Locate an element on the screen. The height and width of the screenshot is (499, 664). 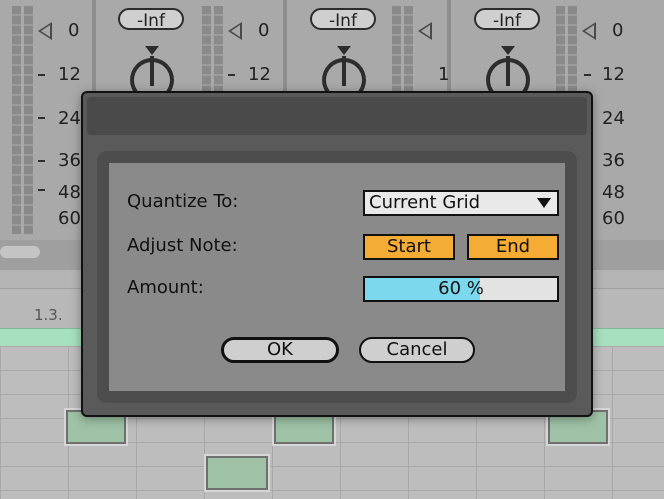
ruler-position-label: 1.3. is located at coordinates (48, 315).